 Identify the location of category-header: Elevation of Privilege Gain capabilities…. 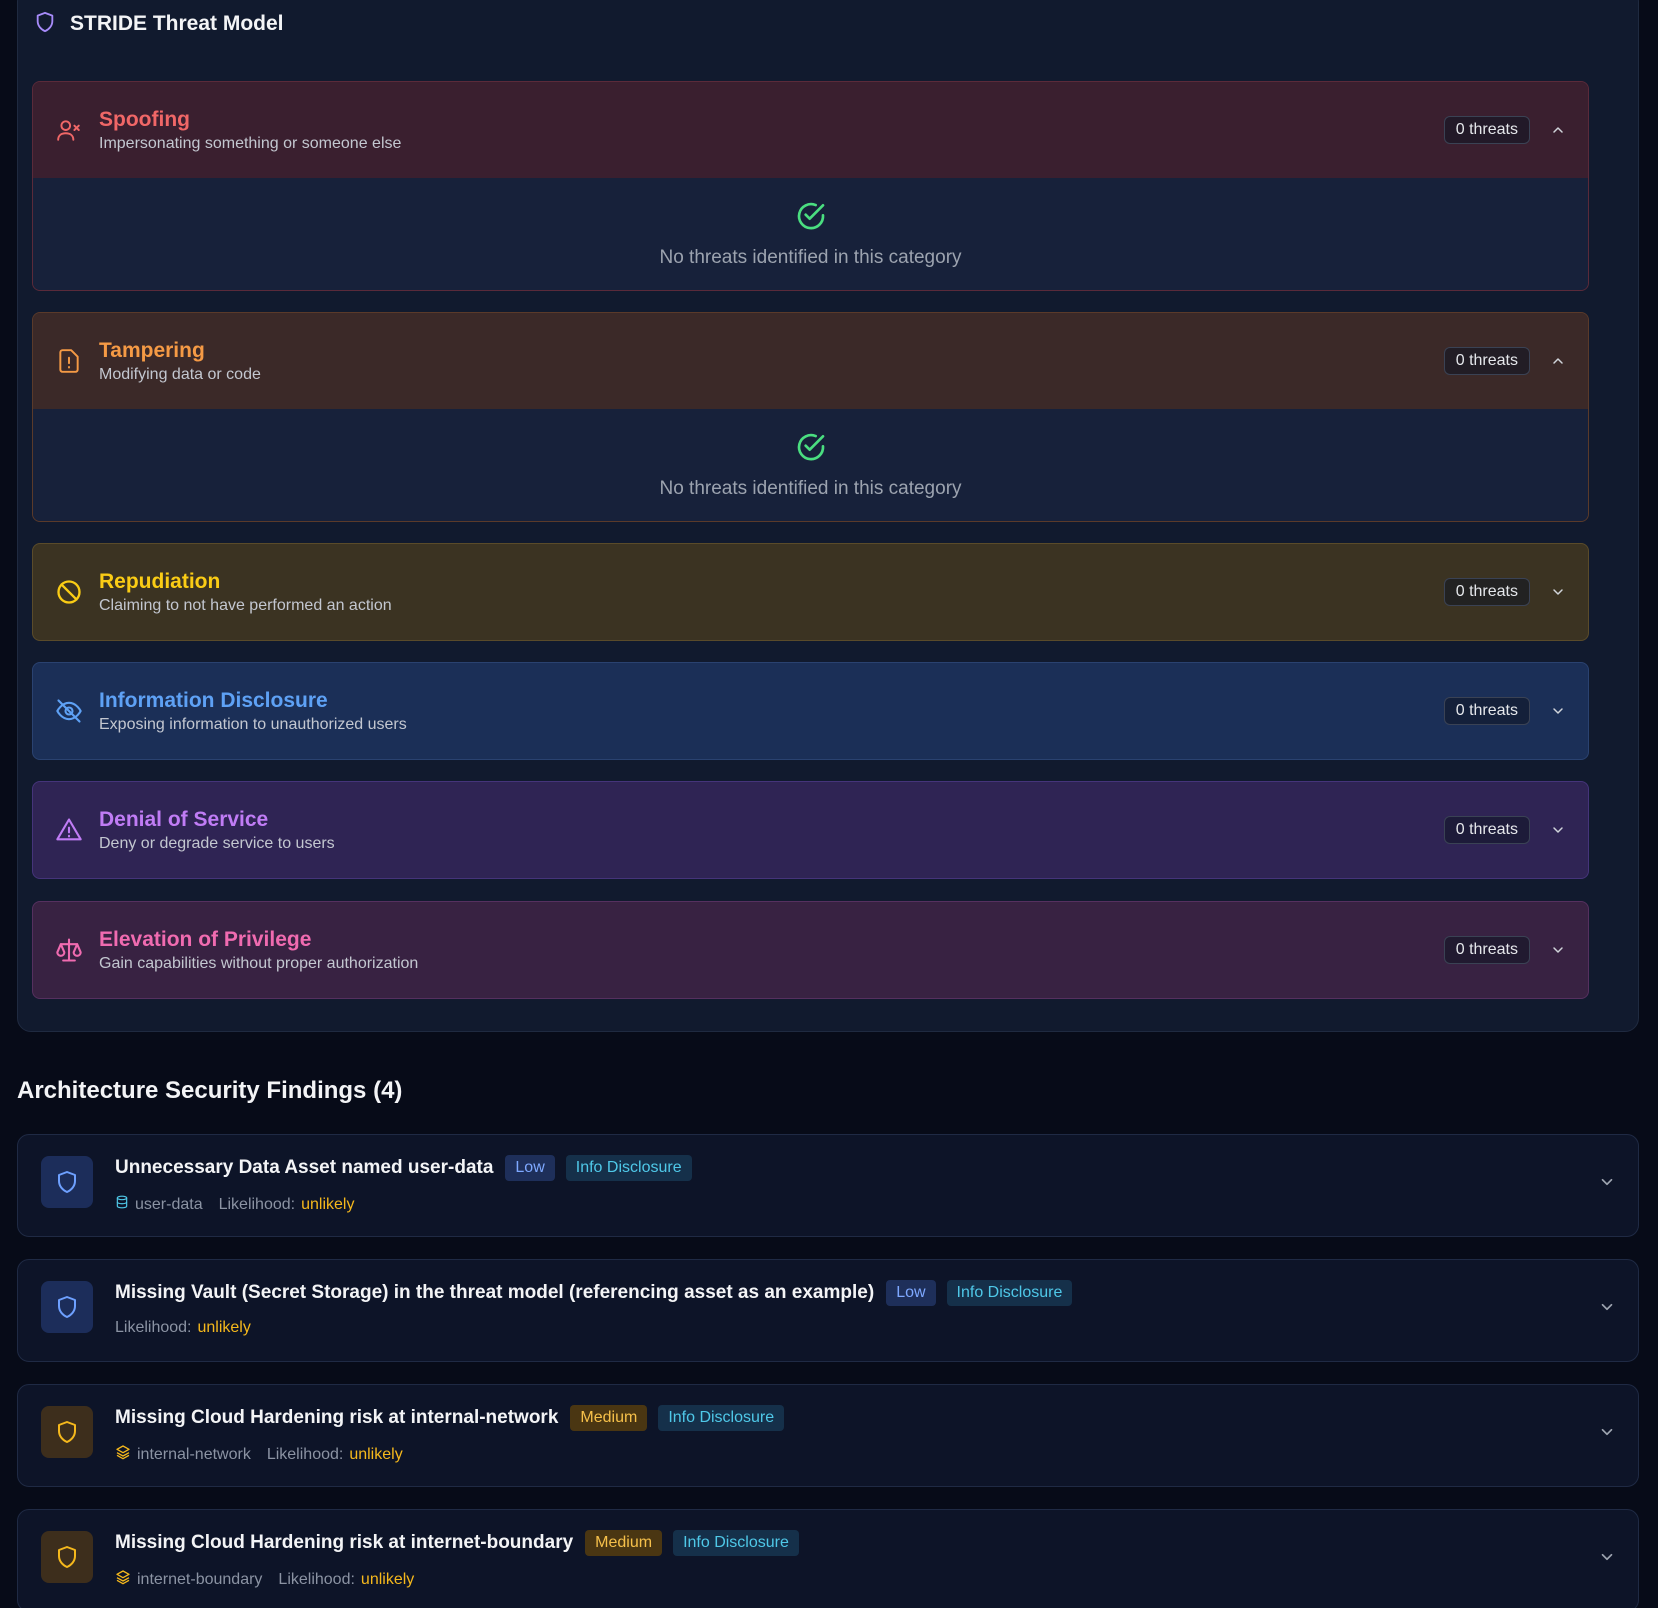
(810, 950).